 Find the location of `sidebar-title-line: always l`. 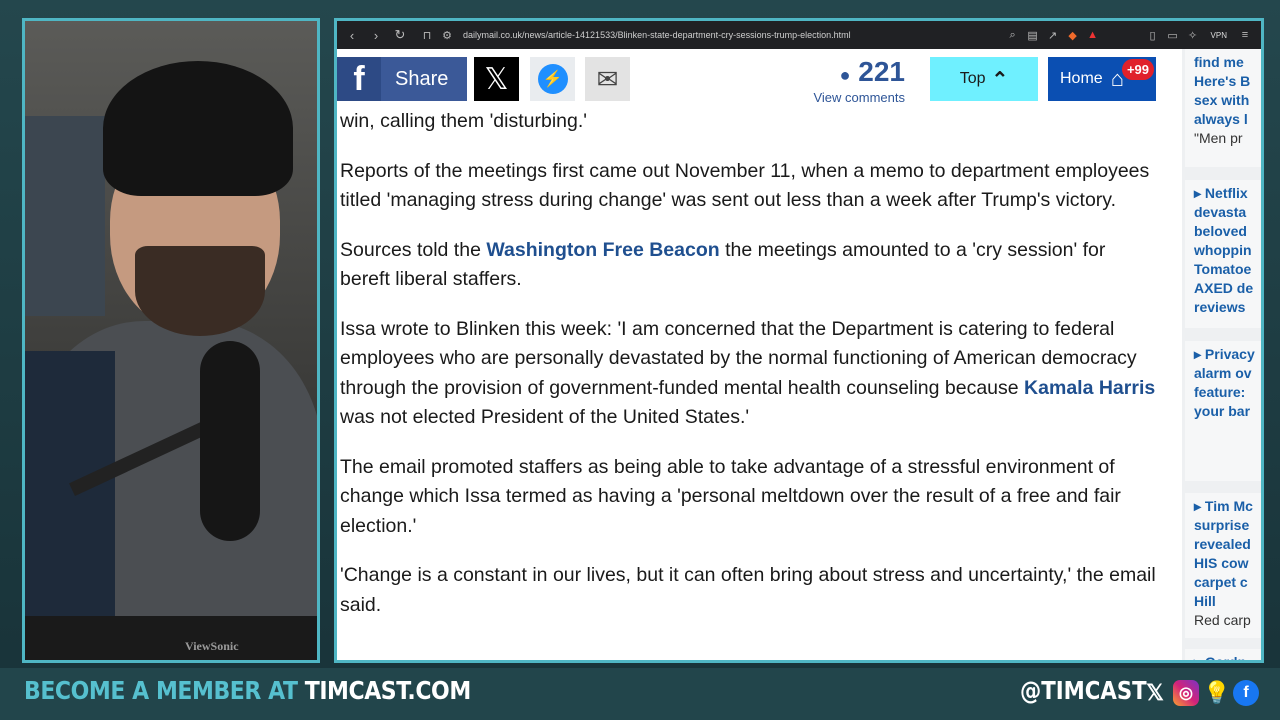

sidebar-title-line: always l is located at coordinates (1221, 119).